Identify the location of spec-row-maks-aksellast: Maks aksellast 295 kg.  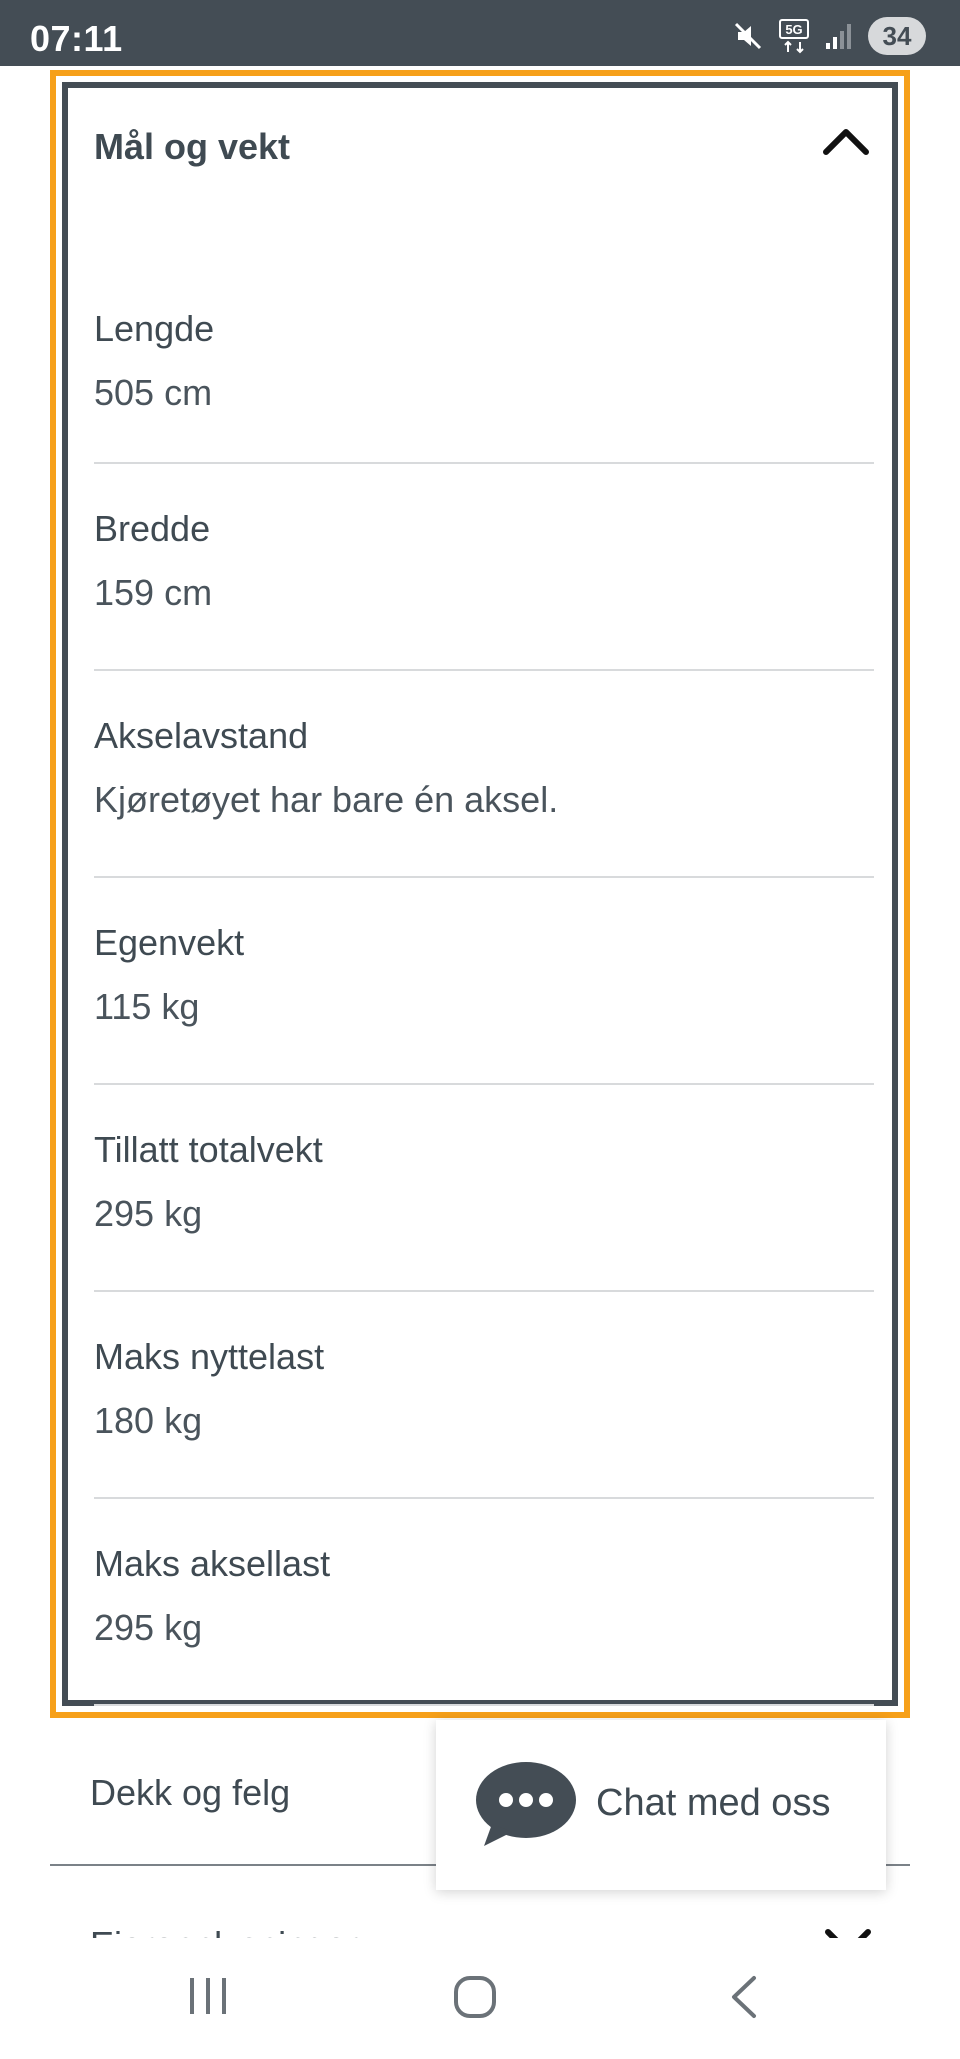
(484, 1602).